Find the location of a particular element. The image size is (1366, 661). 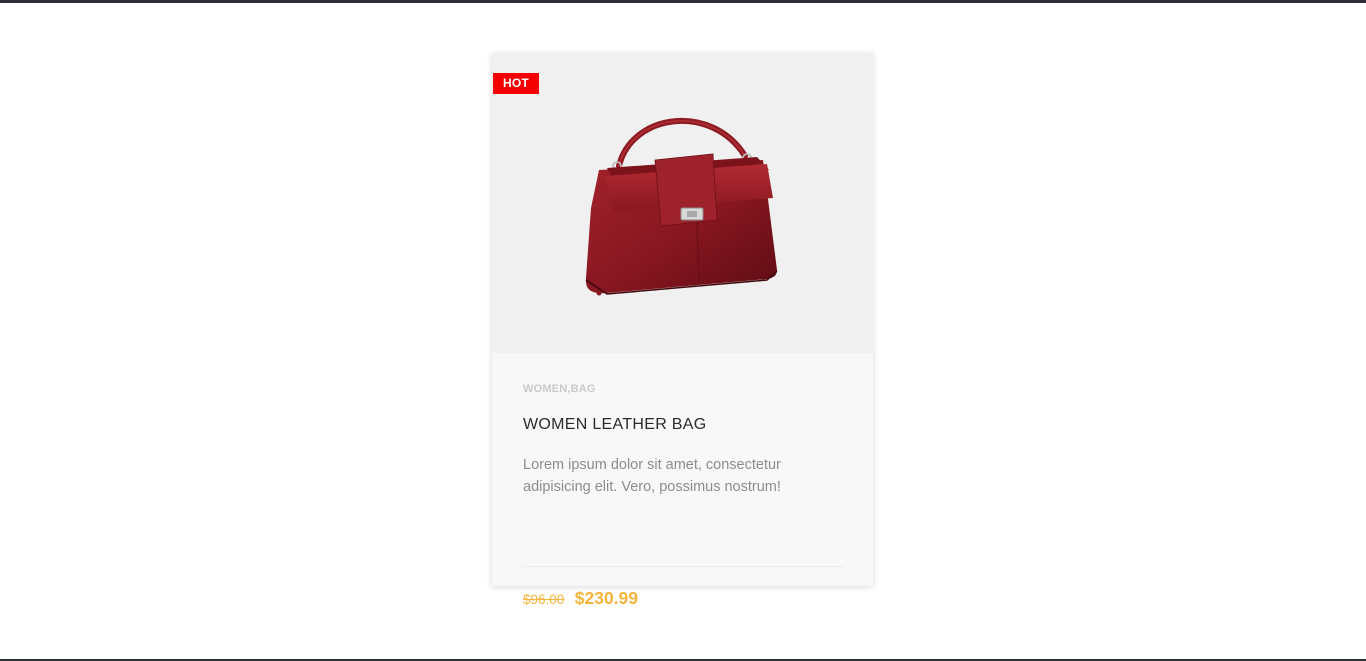

top-border is located at coordinates (683, 1).